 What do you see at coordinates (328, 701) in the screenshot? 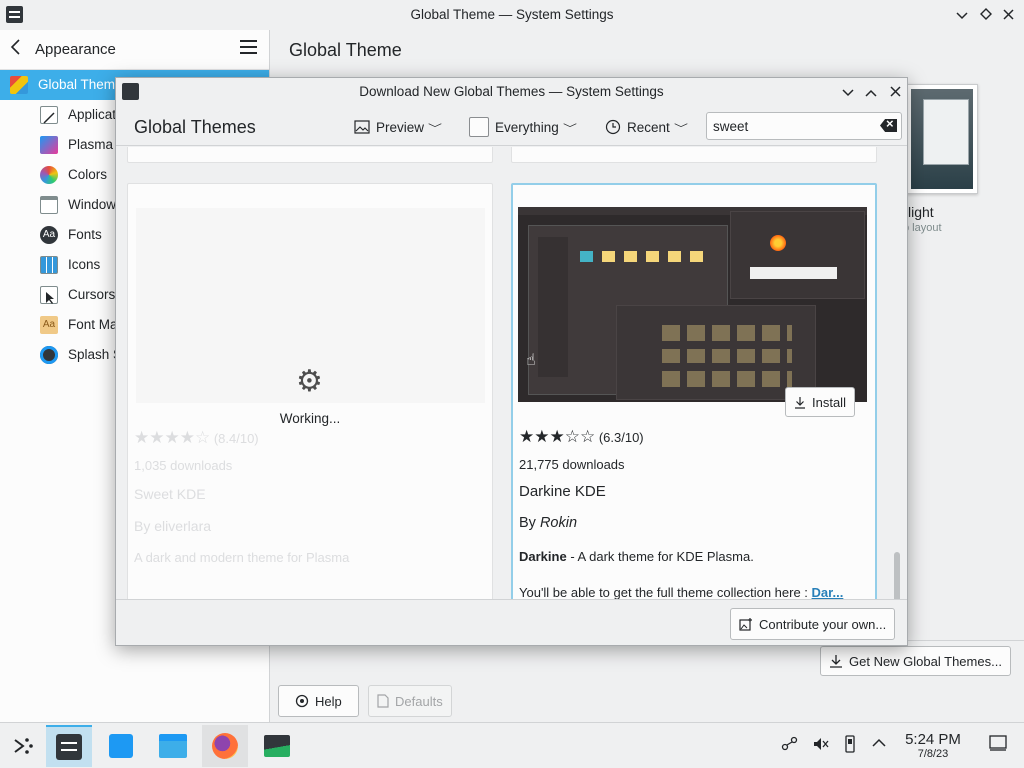
I see `help-label: Help` at bounding box center [328, 701].